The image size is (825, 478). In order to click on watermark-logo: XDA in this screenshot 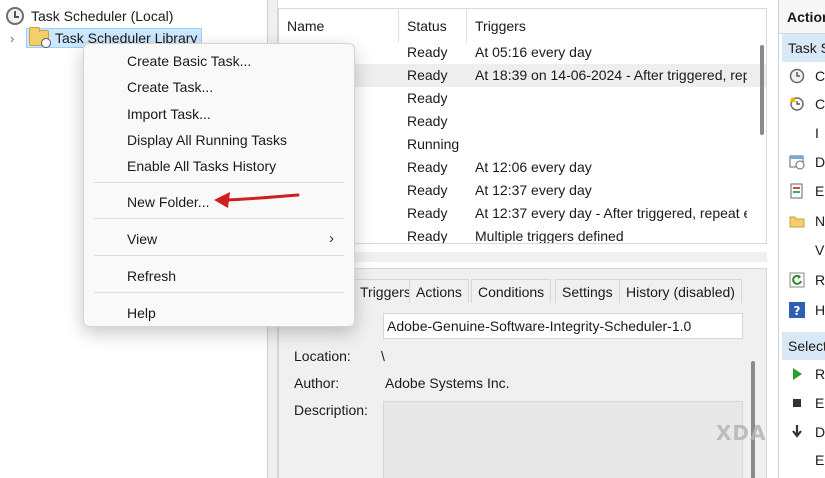, I will do `click(741, 433)`.